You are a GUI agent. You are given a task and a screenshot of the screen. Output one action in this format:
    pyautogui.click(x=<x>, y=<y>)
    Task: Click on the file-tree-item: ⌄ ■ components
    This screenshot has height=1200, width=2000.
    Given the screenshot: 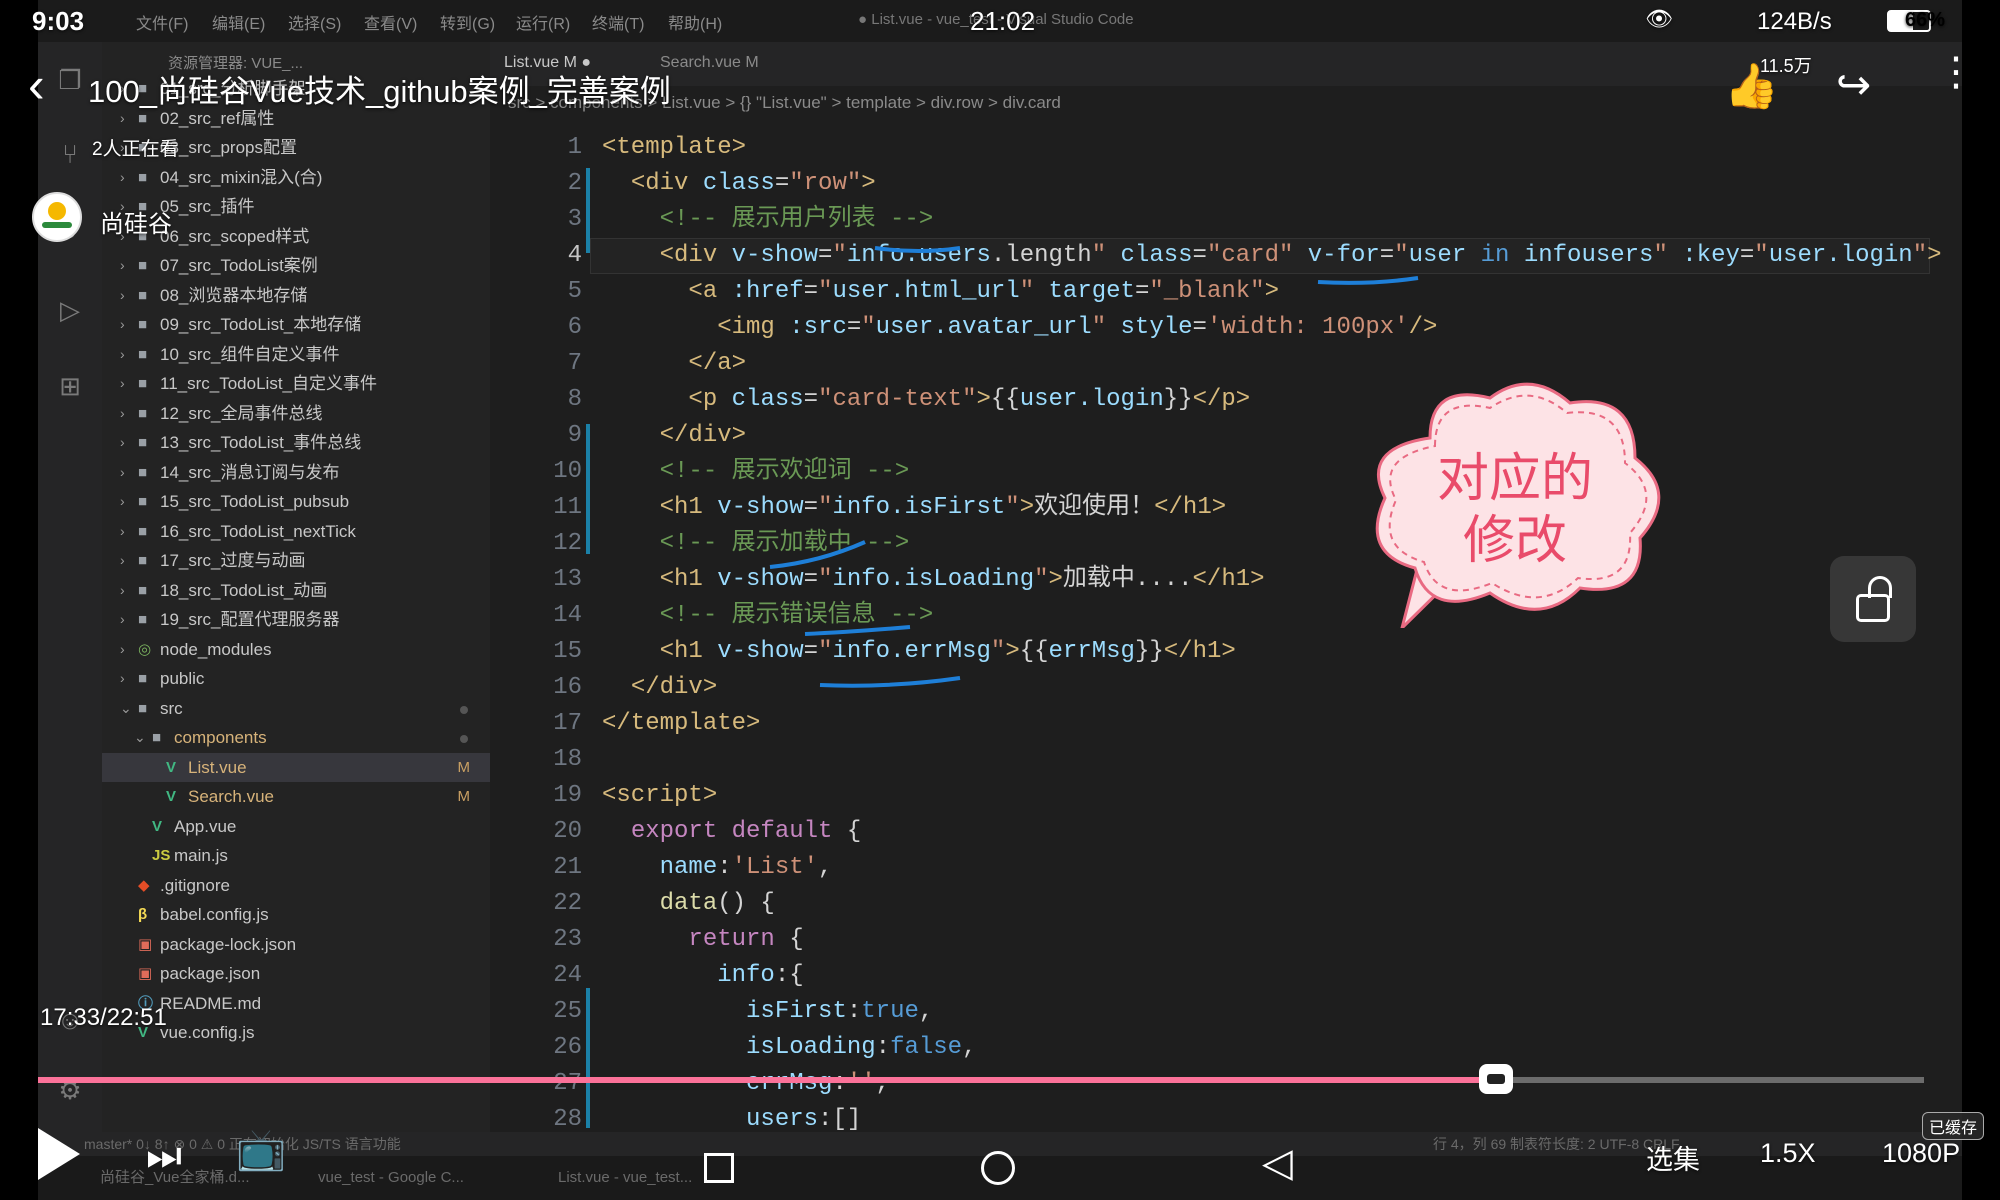 What is the action you would take?
    pyautogui.click(x=296, y=737)
    